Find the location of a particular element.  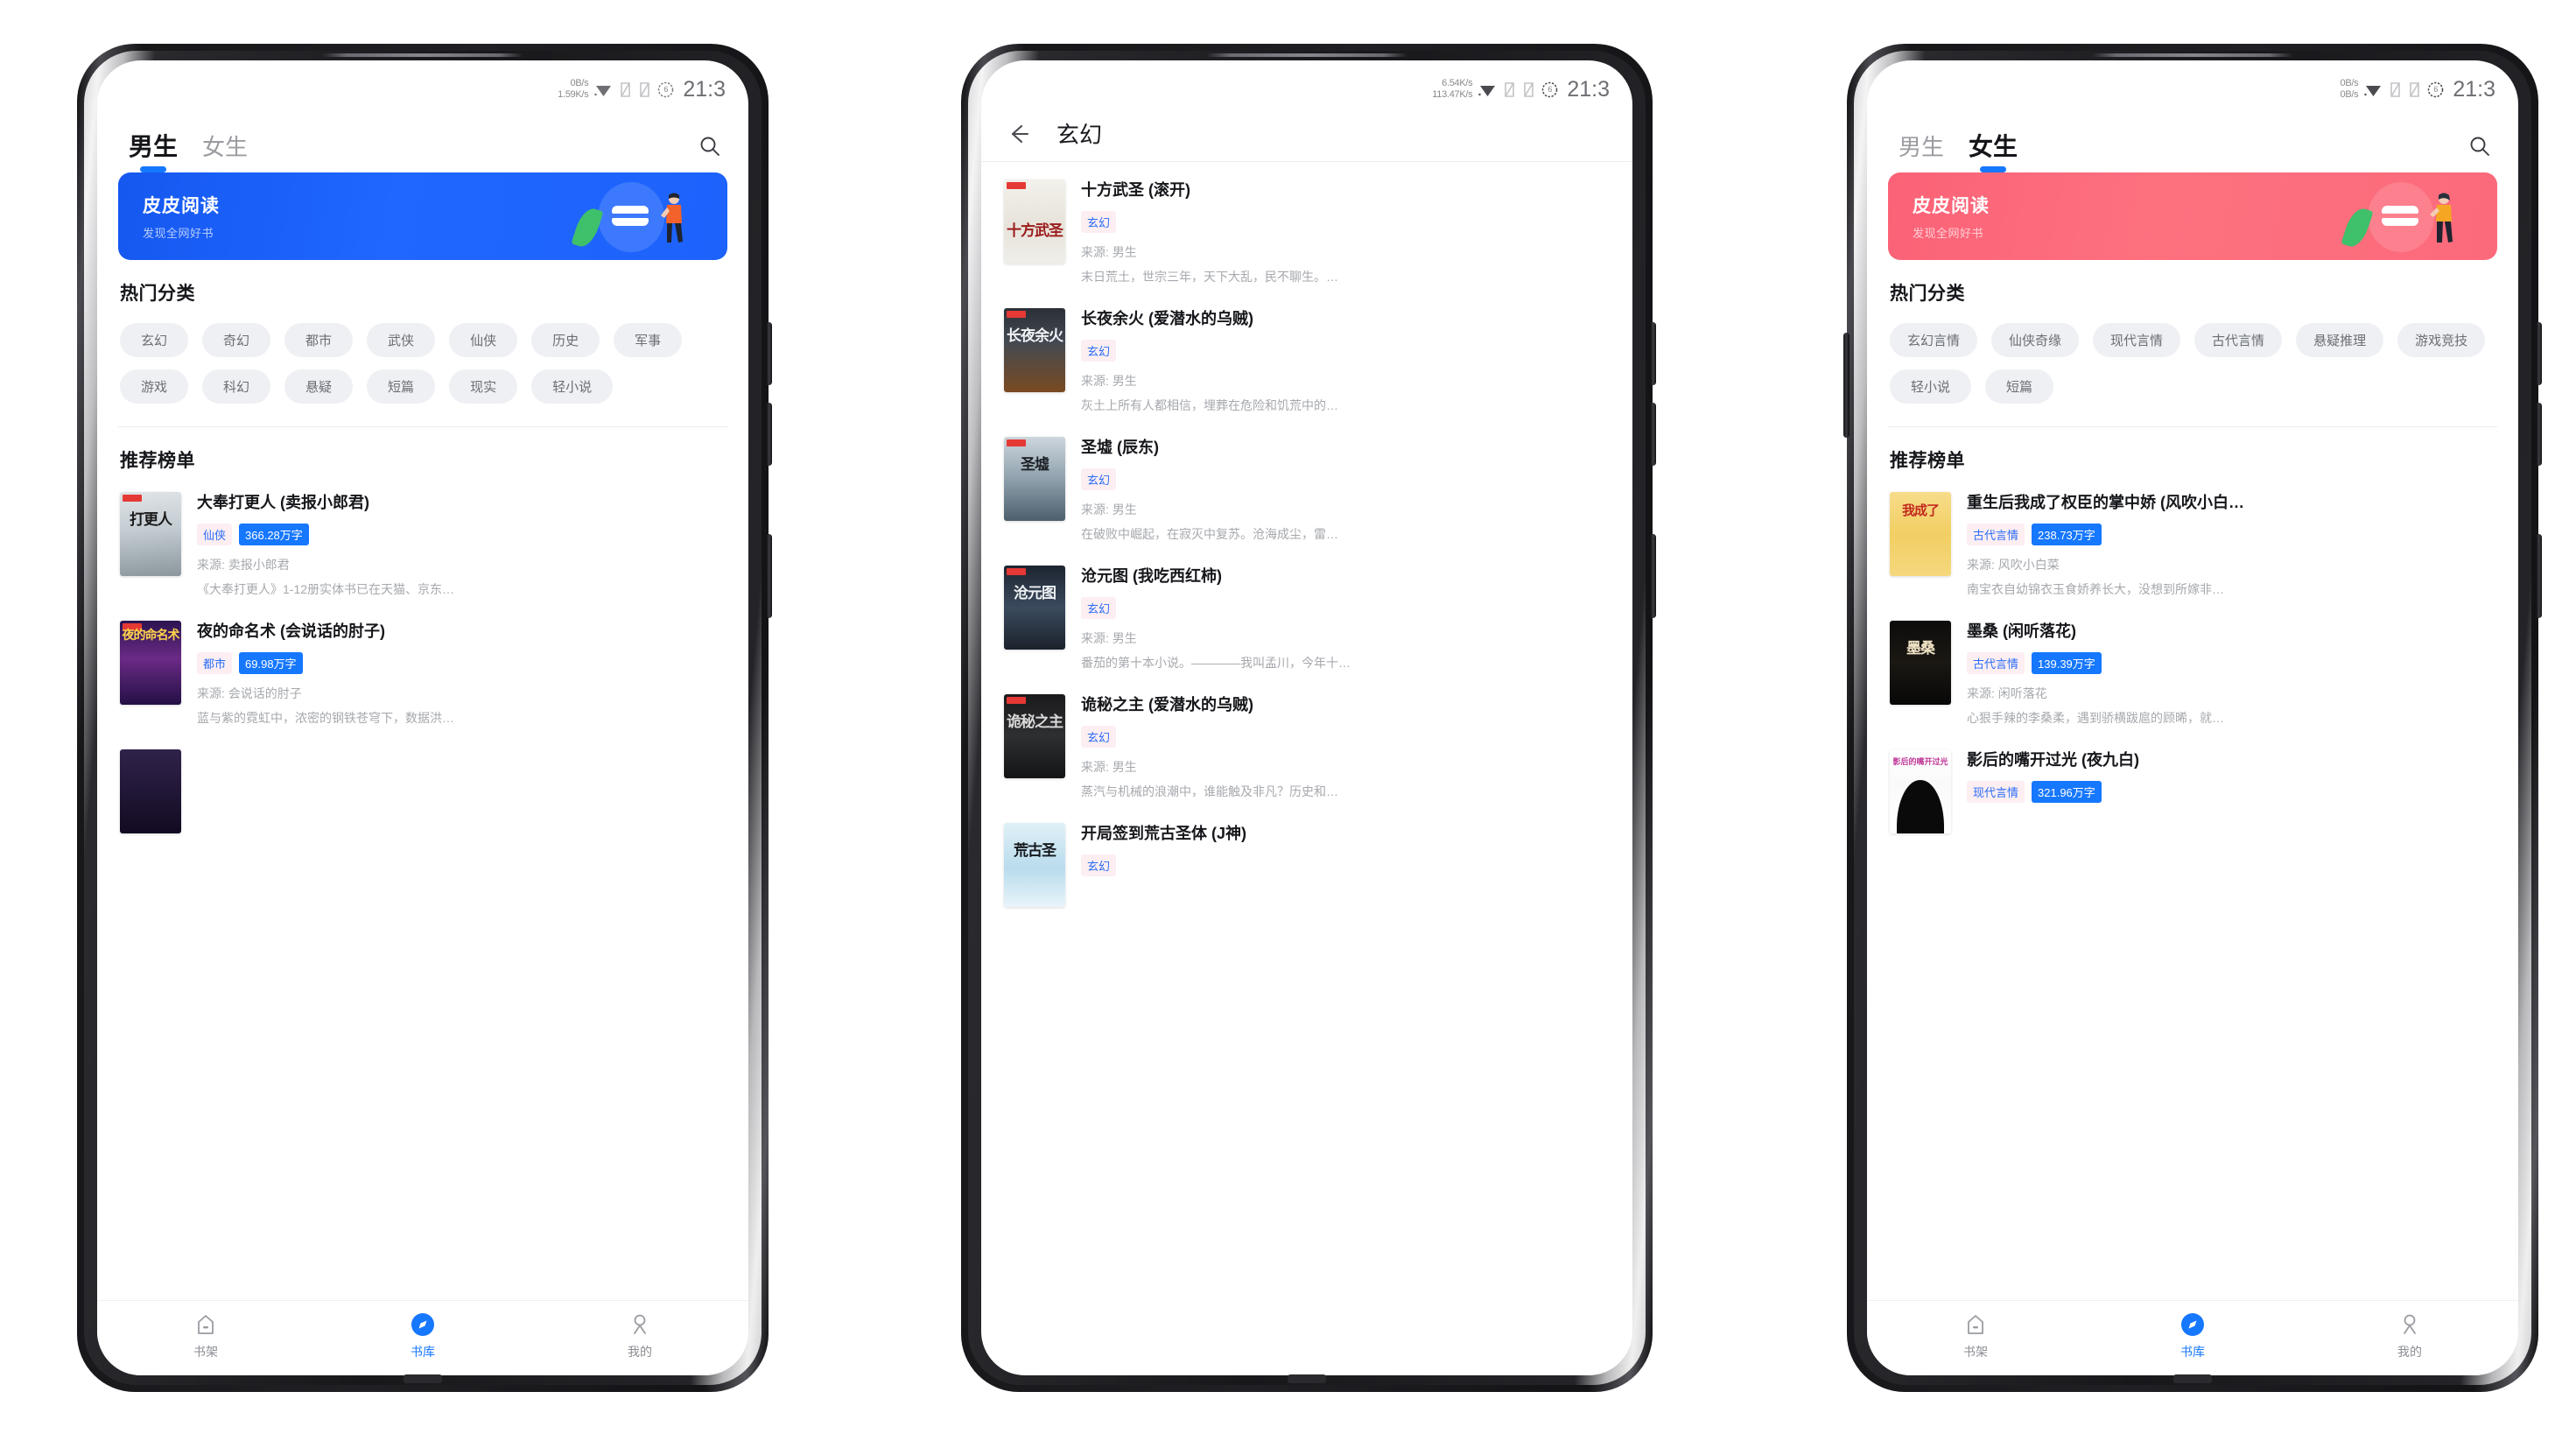

category-chip: 现实 is located at coordinates (483, 387).